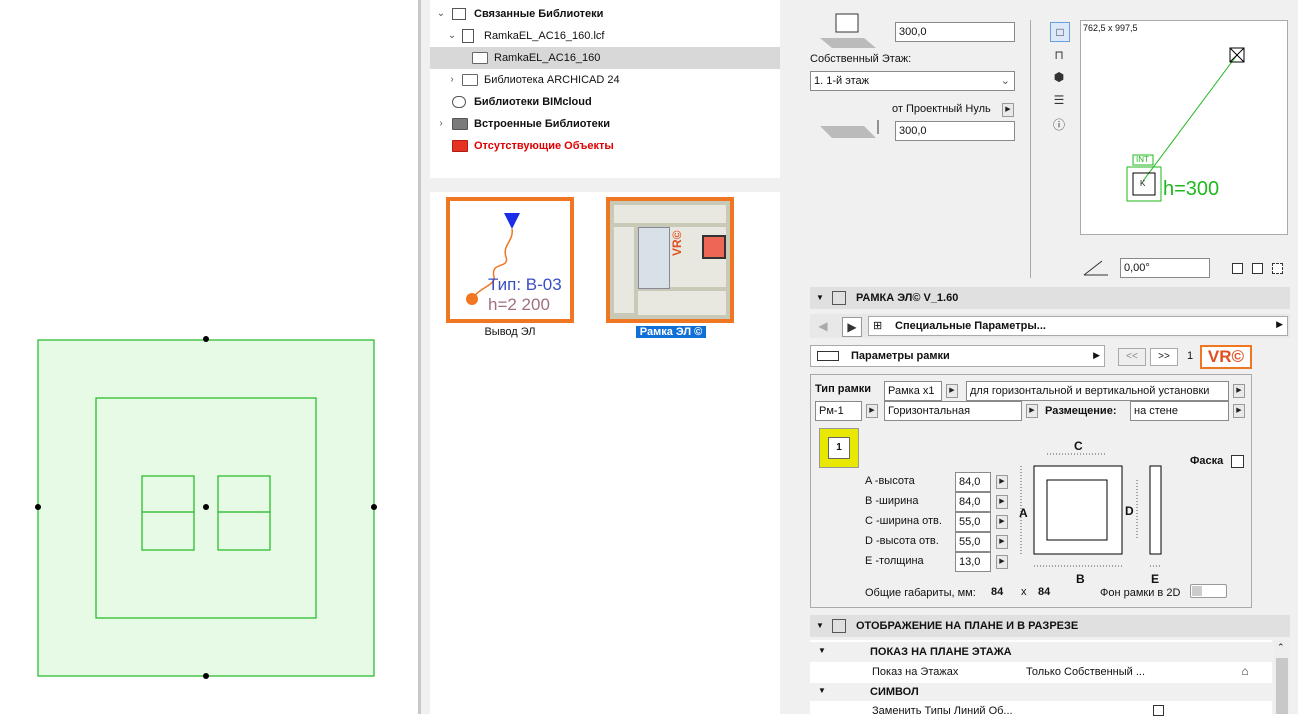  I want to click on scrollbar: ⌃, so click(1282, 677).